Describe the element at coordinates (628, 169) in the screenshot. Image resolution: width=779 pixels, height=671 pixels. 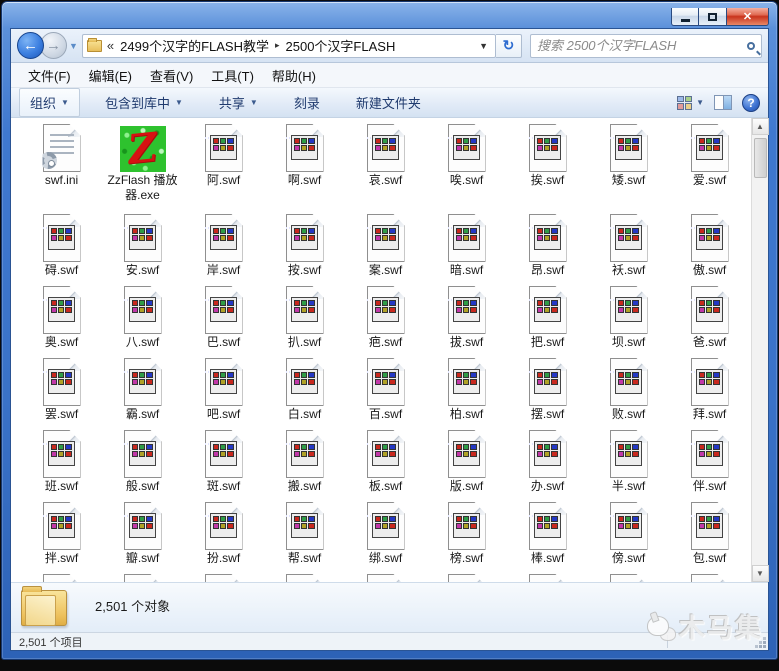
I see `file-item: 矮.swf` at that location.